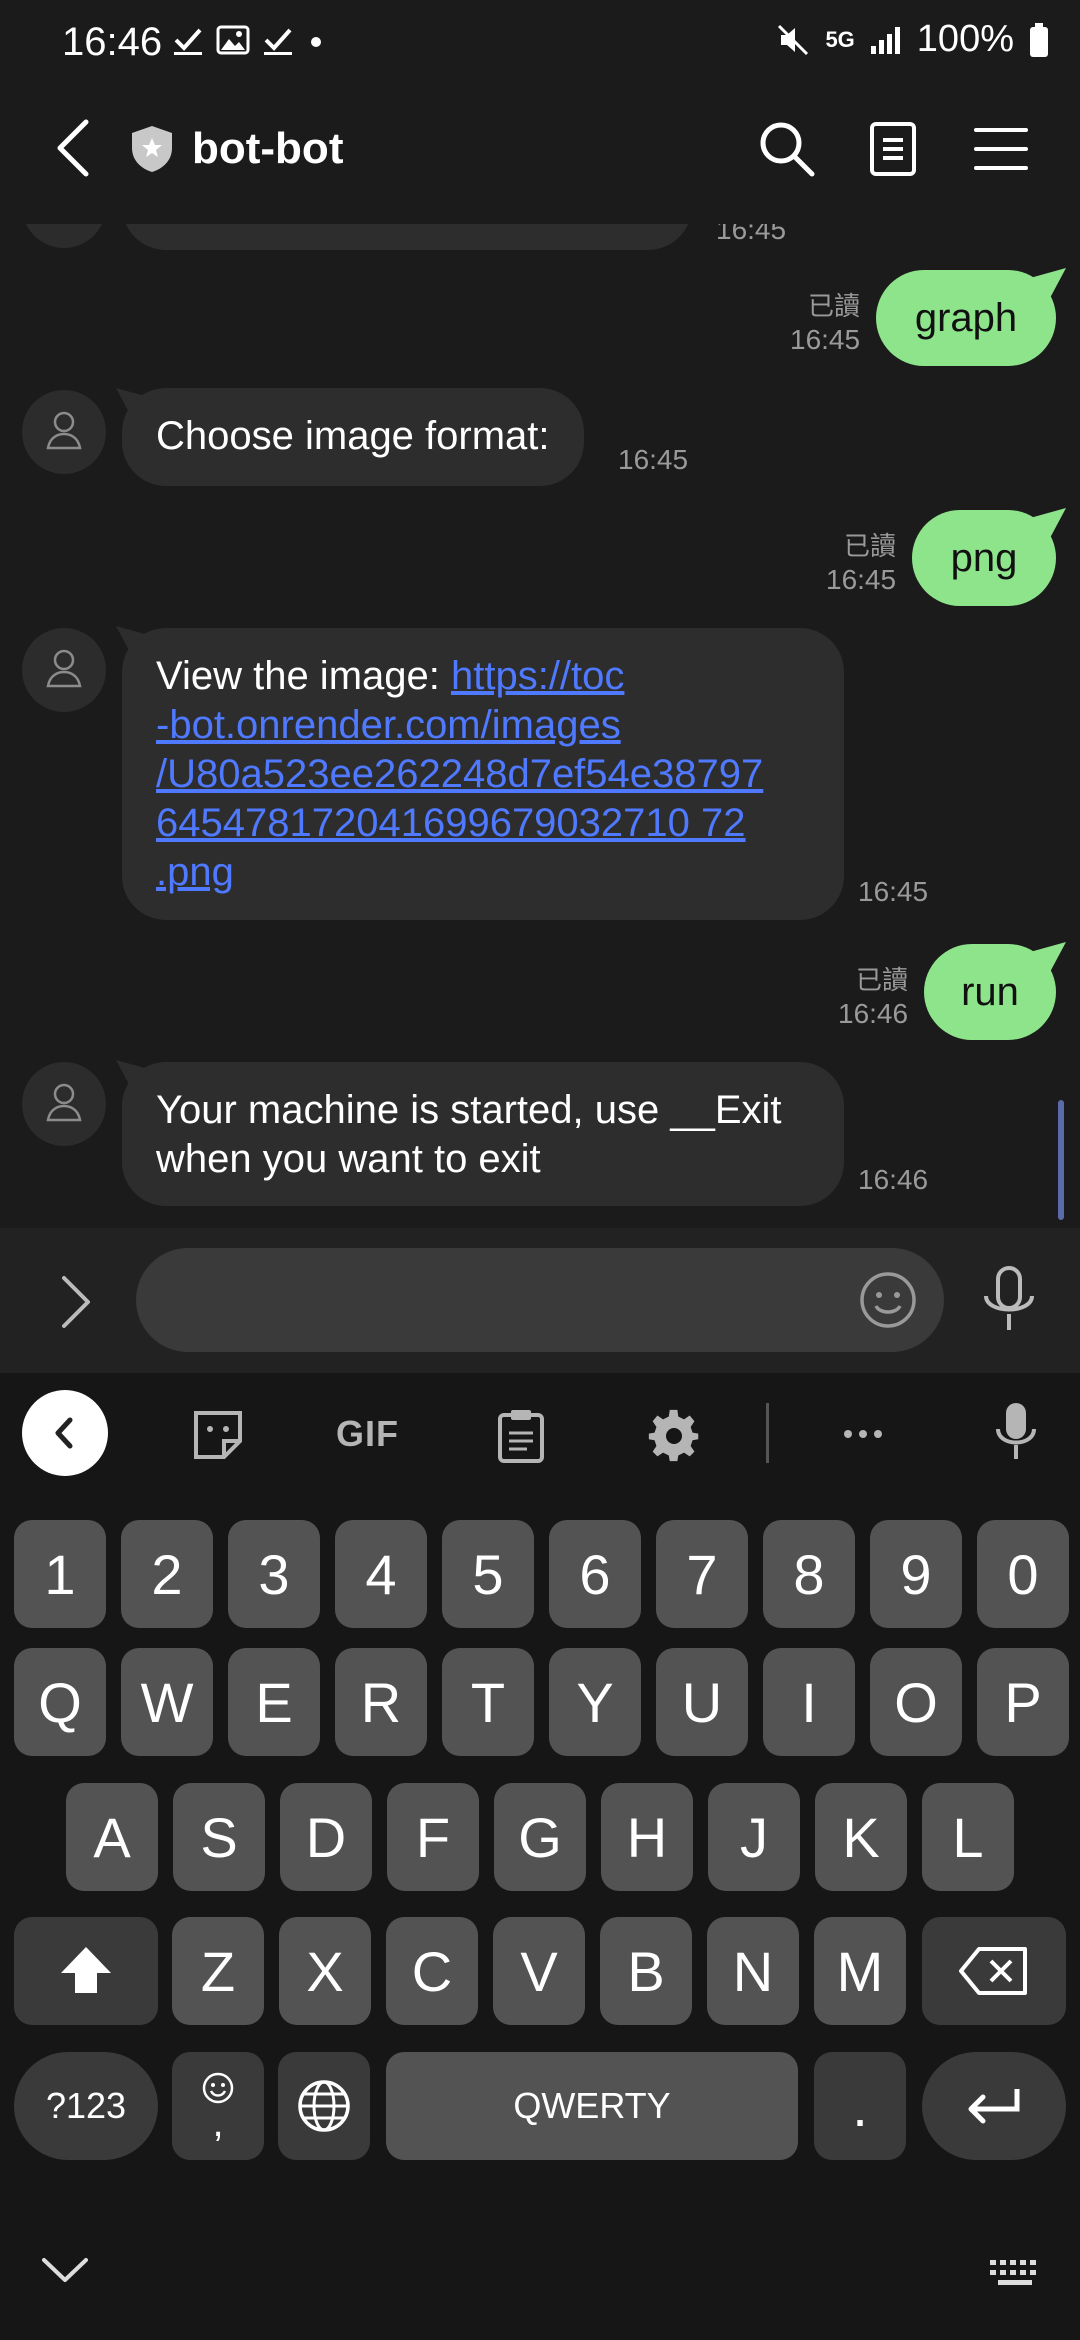 The height and width of the screenshot is (2340, 1080). Describe the element at coordinates (968, 1837) in the screenshot. I see `letter-key: L` at that location.